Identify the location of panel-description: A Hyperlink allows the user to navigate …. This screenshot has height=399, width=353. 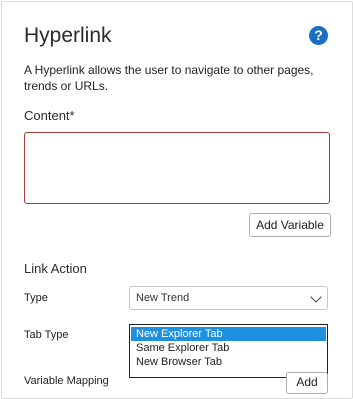
(169, 78).